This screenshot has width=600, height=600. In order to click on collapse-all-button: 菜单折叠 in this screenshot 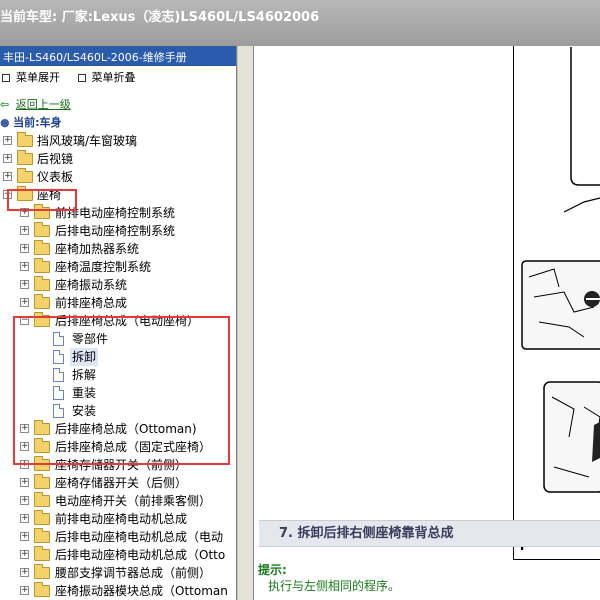, I will do `click(106, 77)`.